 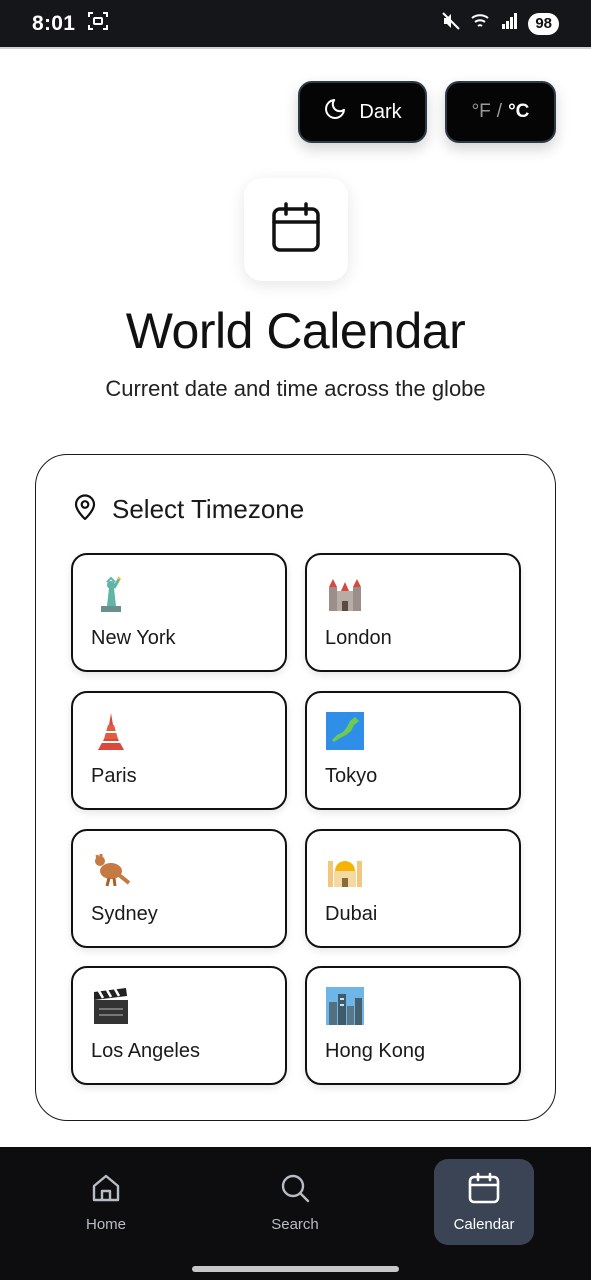 I want to click on page-title: World Calendar, so click(x=295, y=331).